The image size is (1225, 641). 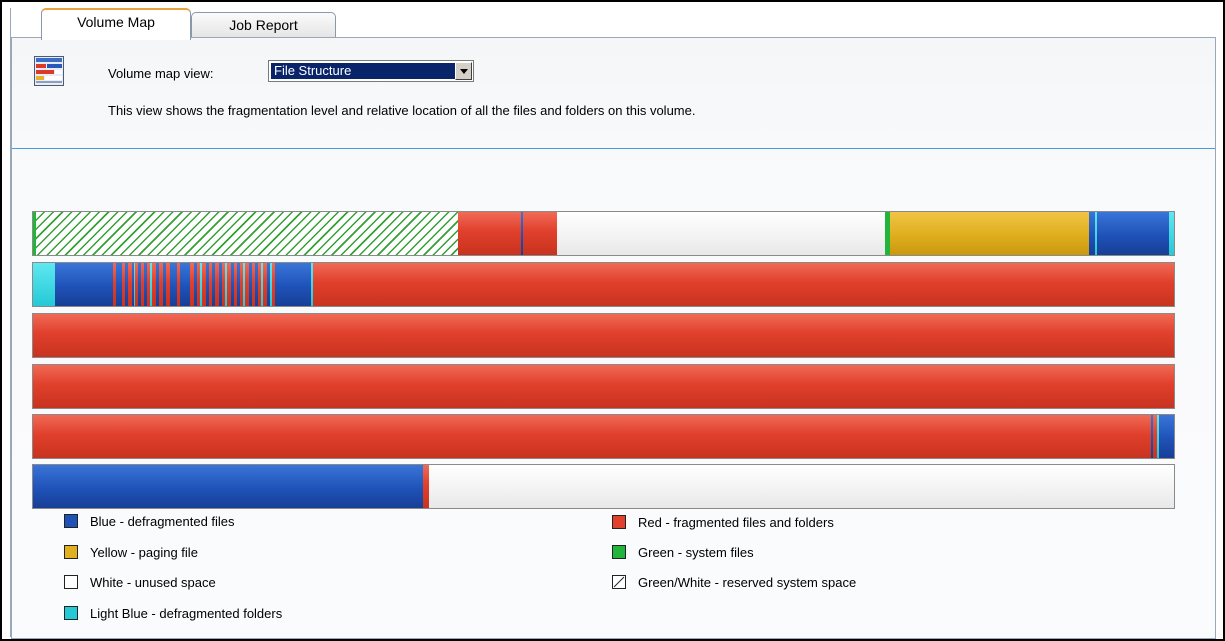 I want to click on reserved-space-segment, so click(x=247, y=233).